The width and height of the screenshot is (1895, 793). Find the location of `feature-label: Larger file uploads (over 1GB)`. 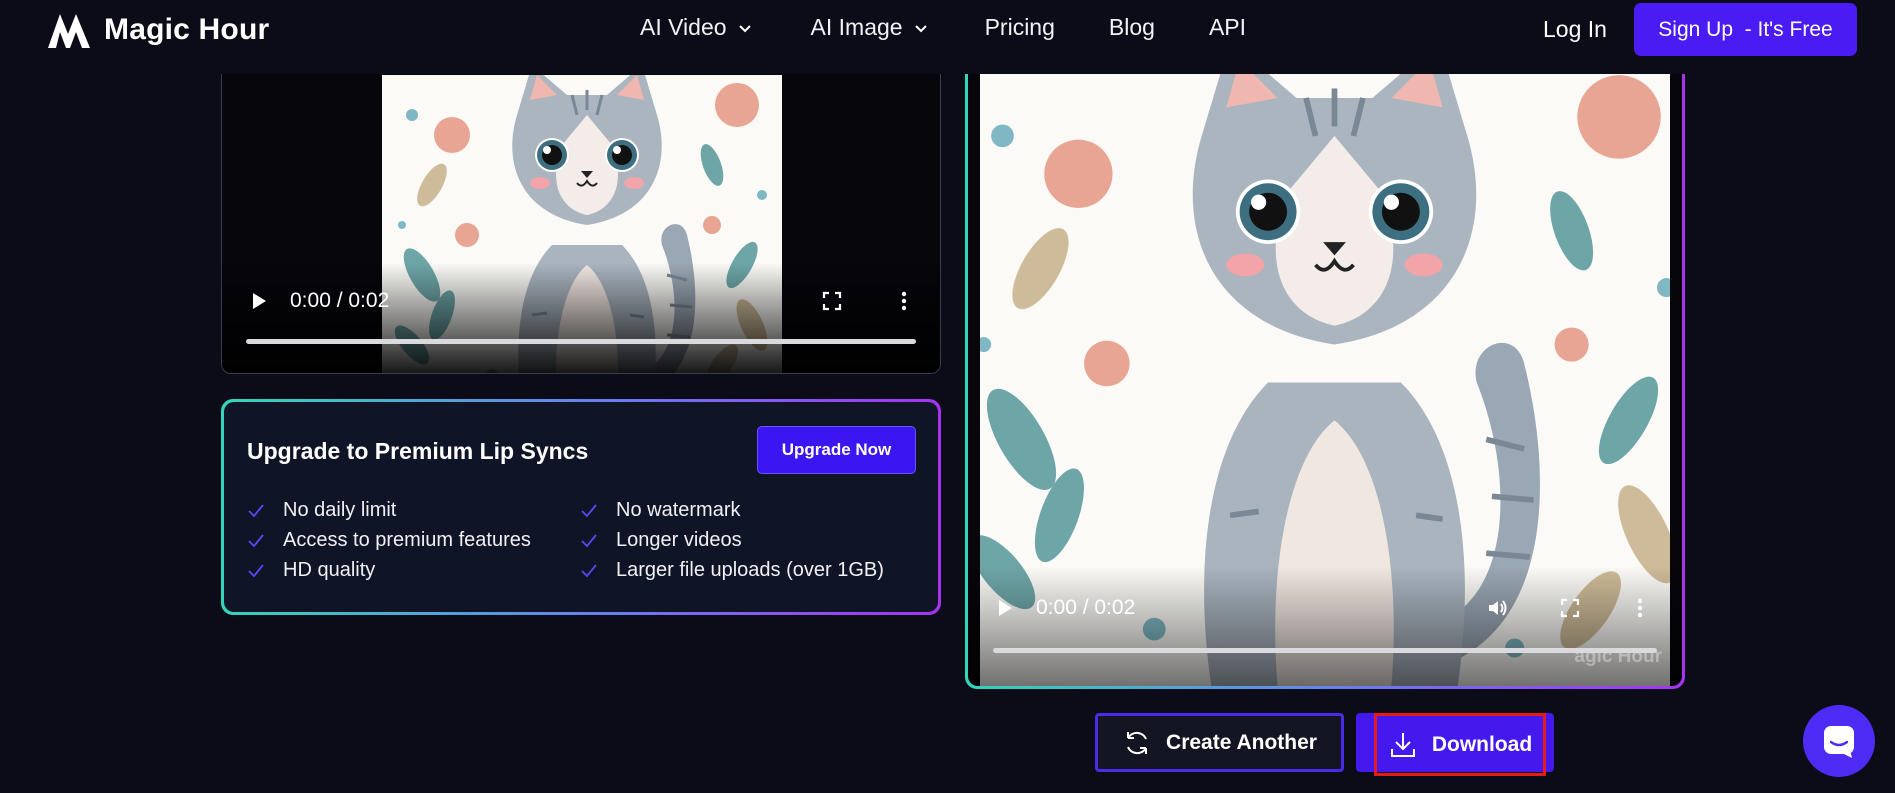

feature-label: Larger file uploads (over 1GB) is located at coordinates (750, 570).